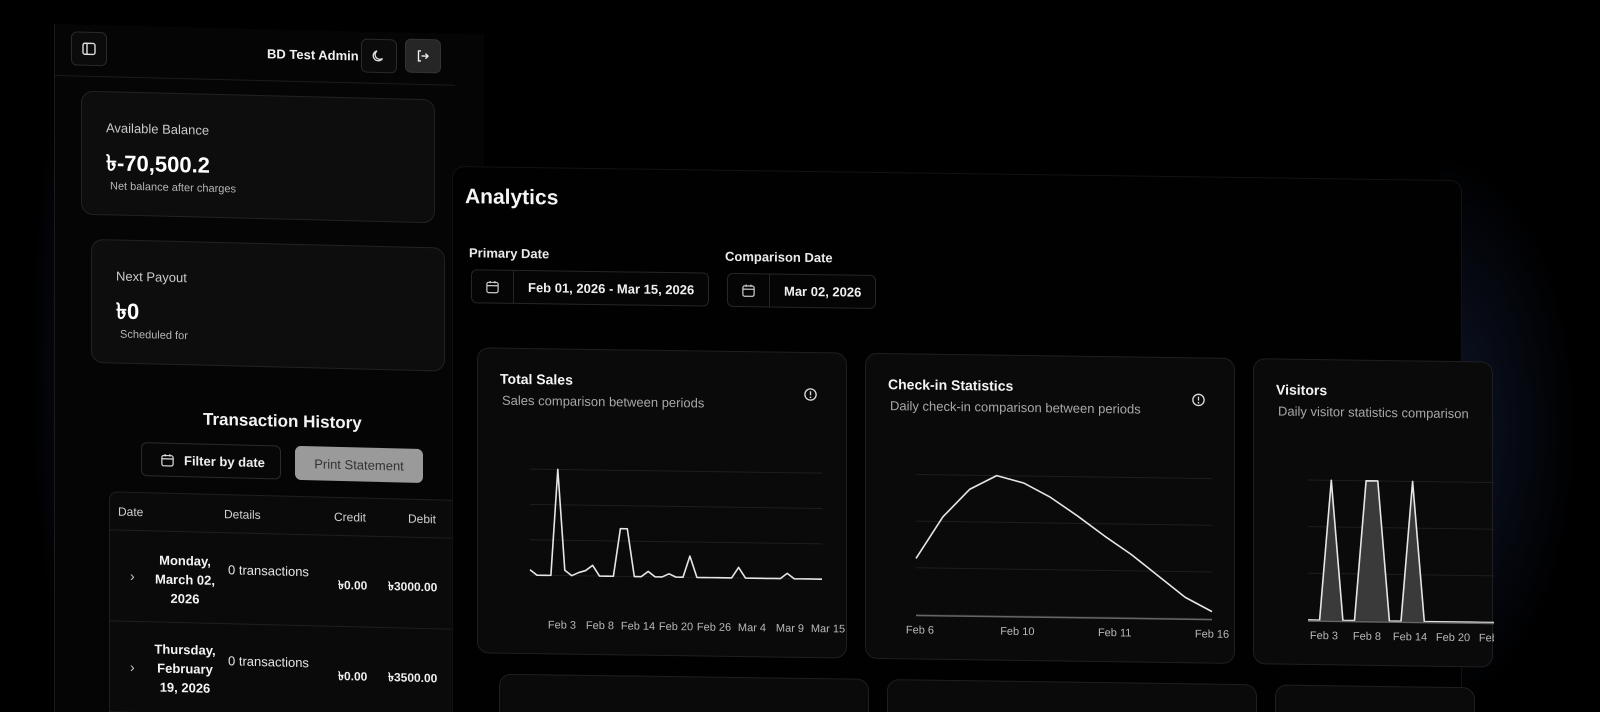 The height and width of the screenshot is (712, 1600). I want to click on row-date: Thursday, February 19, 2026, so click(185, 668).